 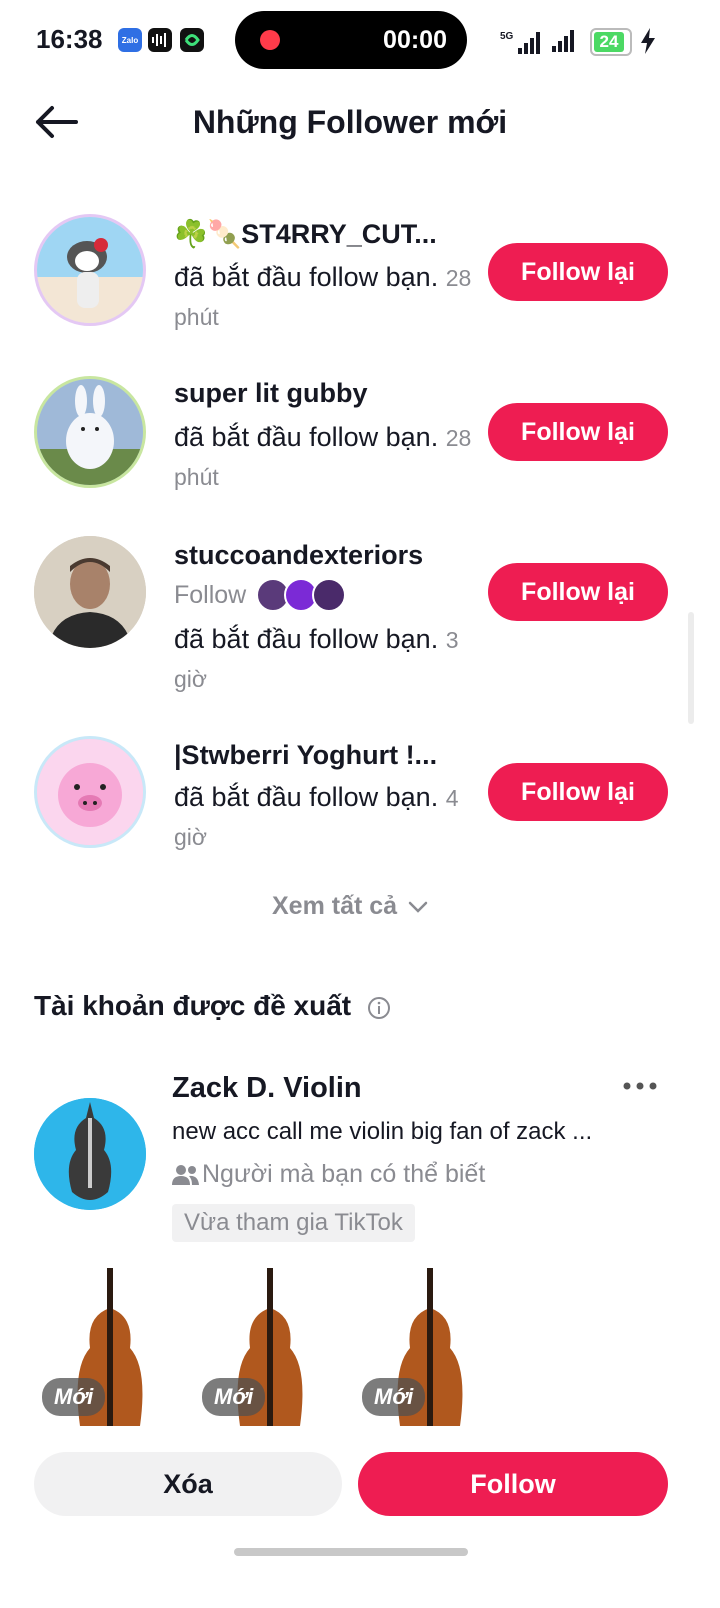 What do you see at coordinates (329, 595) in the screenshot?
I see `mutual-avatar` at bounding box center [329, 595].